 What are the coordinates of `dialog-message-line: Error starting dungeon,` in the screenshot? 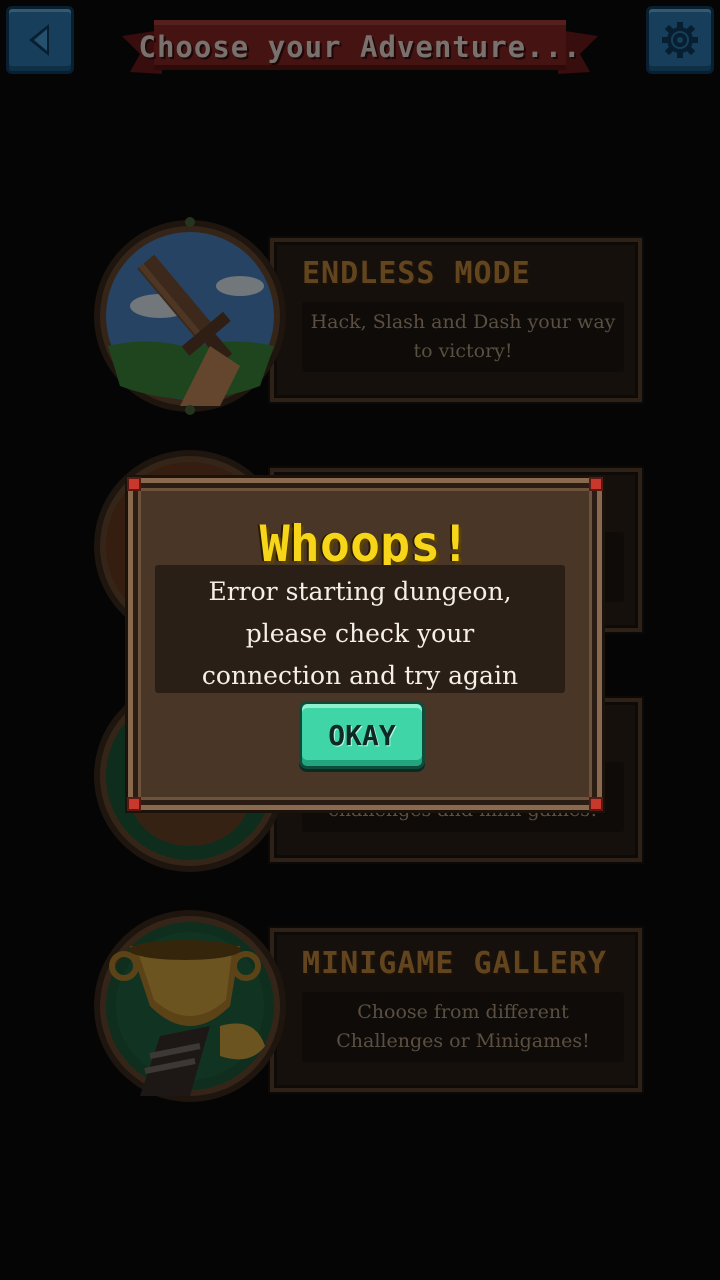 It's located at (360, 591).